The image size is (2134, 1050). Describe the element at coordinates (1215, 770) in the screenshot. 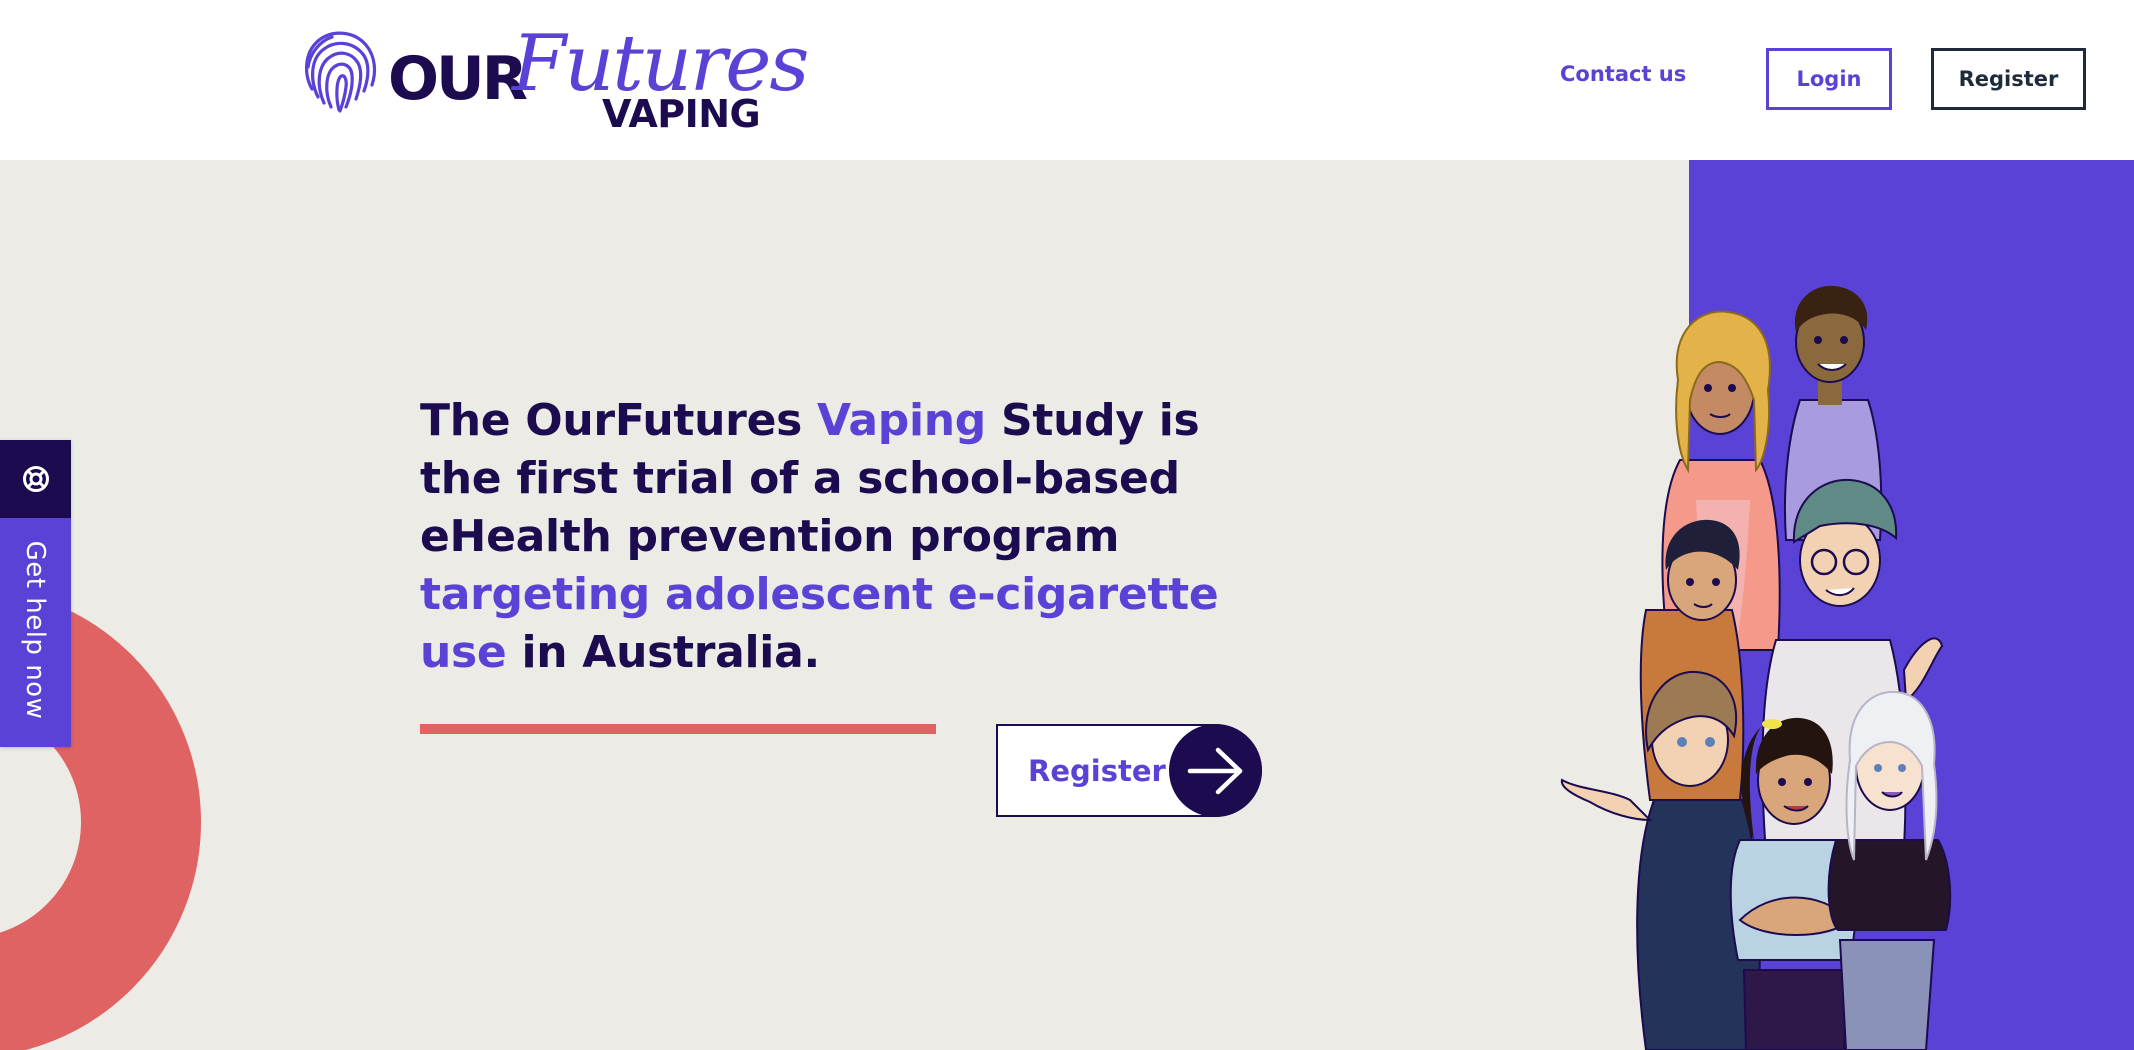

I see `arrow-right-icon` at that location.